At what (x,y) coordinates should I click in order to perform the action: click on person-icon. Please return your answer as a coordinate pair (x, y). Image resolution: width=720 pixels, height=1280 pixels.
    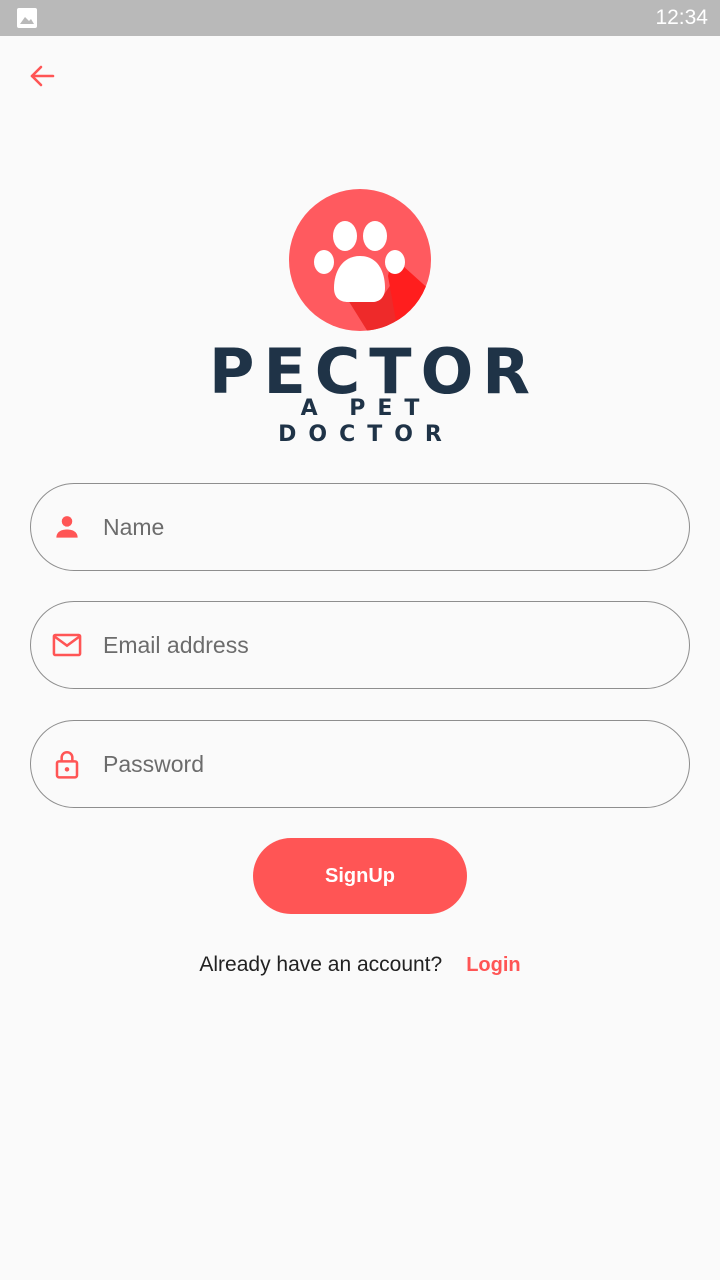
    Looking at the image, I should click on (67, 527).